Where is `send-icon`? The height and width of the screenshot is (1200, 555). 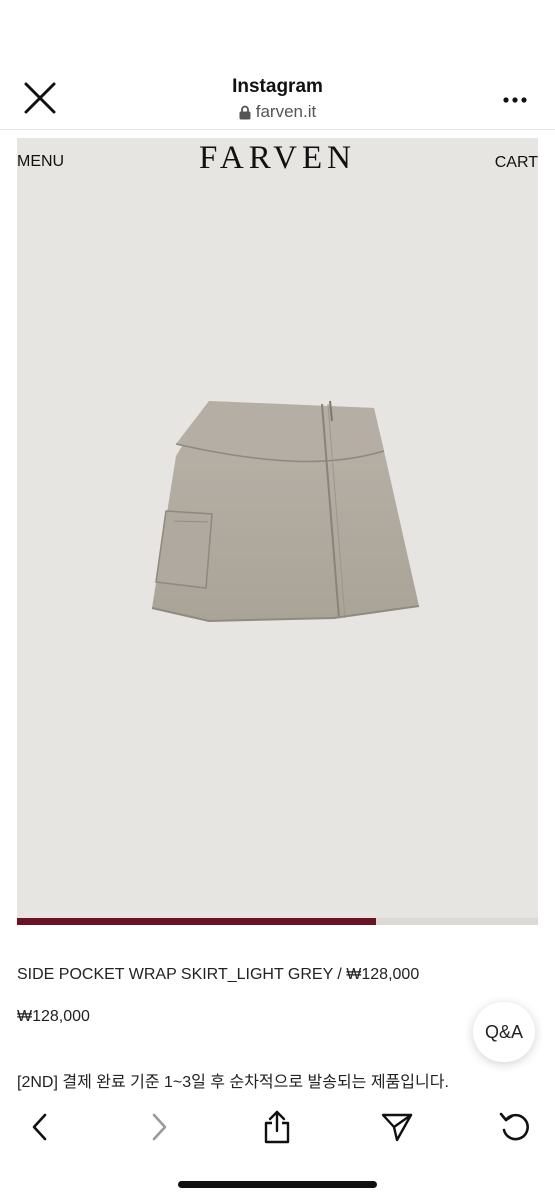 send-icon is located at coordinates (397, 1127).